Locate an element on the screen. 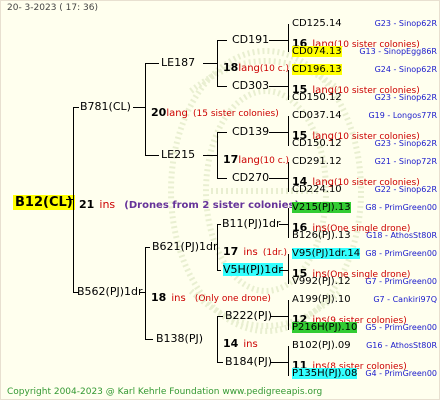 The width and height of the screenshot is (440, 400). gen-note: (15 sister colonies) is located at coordinates (236, 114).